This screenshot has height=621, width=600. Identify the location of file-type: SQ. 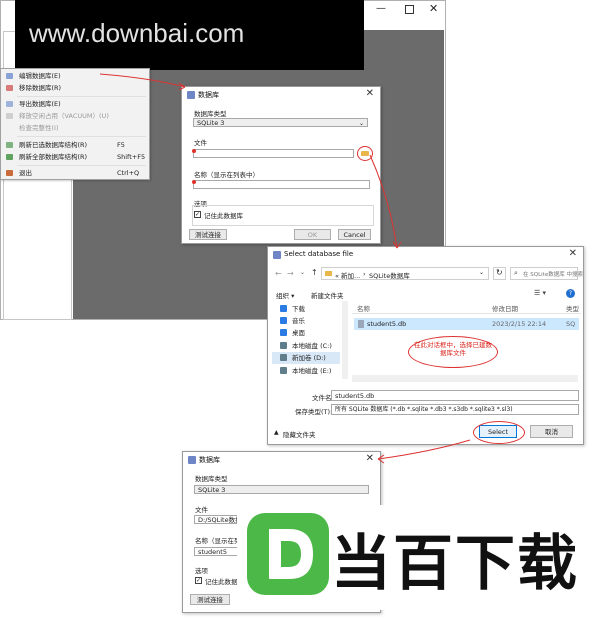
(571, 324).